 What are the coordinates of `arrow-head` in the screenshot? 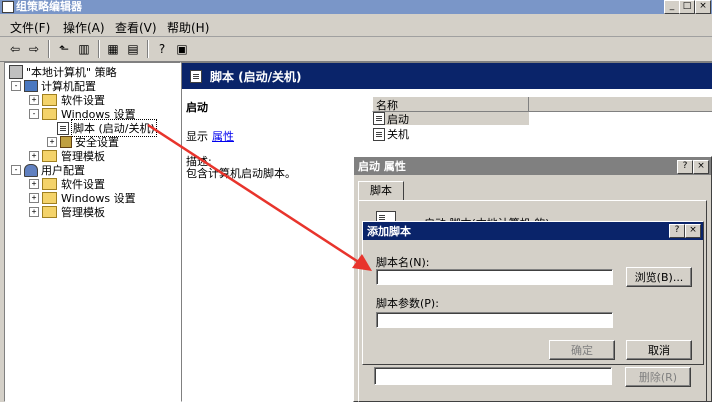 It's located at (362, 262).